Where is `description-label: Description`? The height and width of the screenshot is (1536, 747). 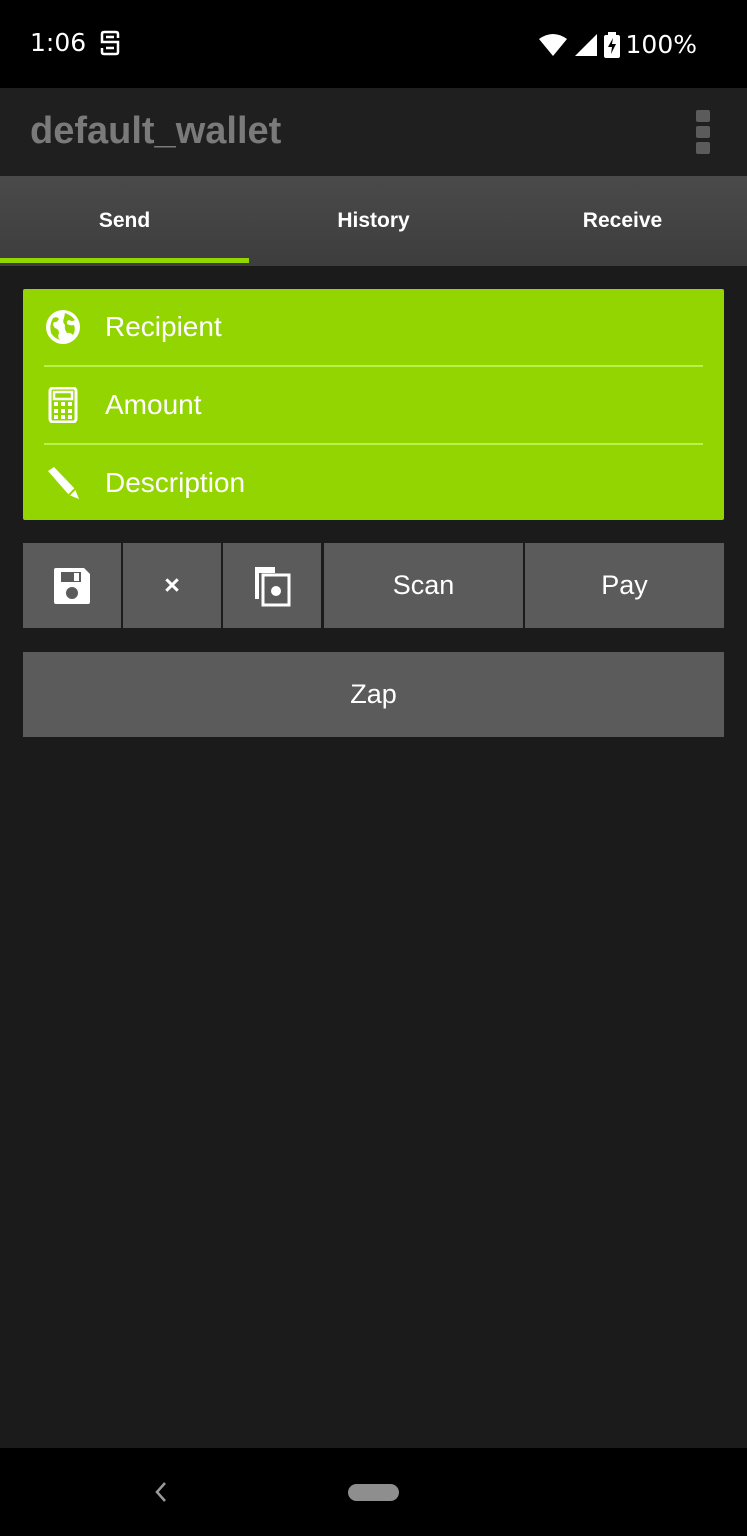
description-label: Description is located at coordinates (175, 482).